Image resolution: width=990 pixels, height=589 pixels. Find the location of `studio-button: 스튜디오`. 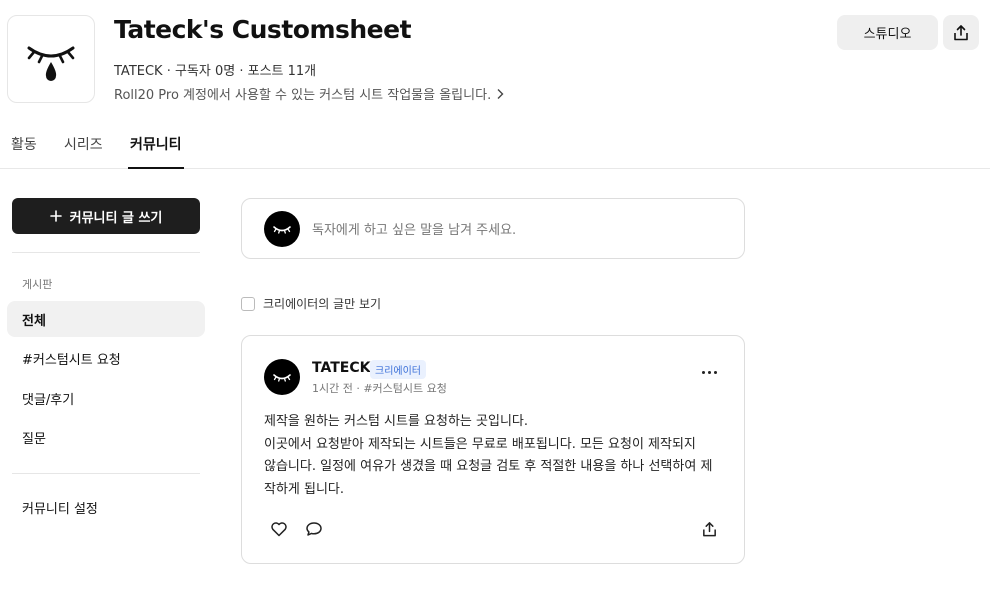

studio-button: 스튜디오 is located at coordinates (887, 32).